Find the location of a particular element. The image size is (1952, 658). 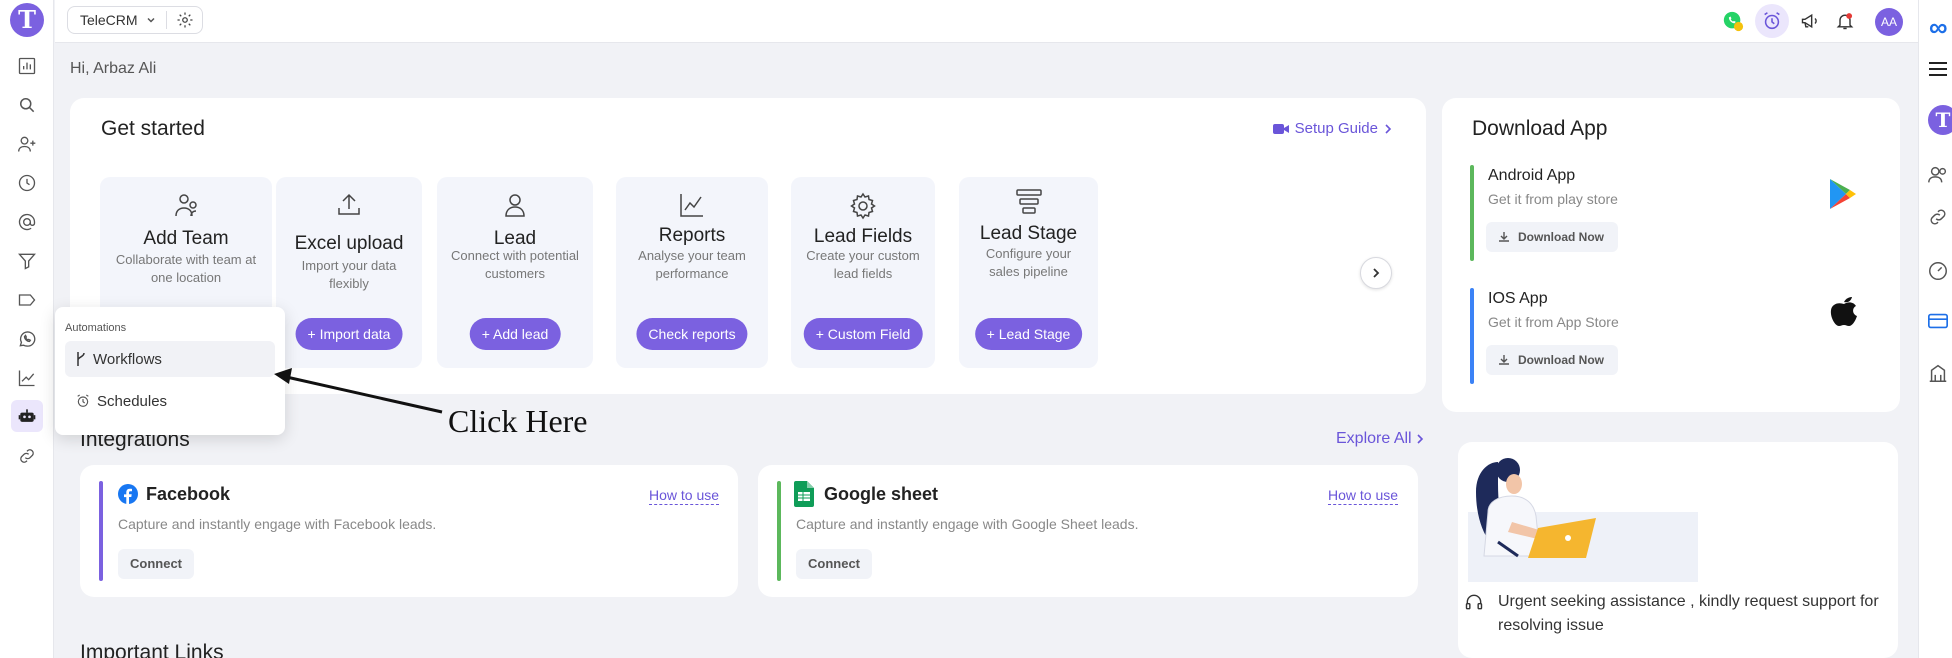

sidebar-item-analytics is located at coordinates (27, 378).